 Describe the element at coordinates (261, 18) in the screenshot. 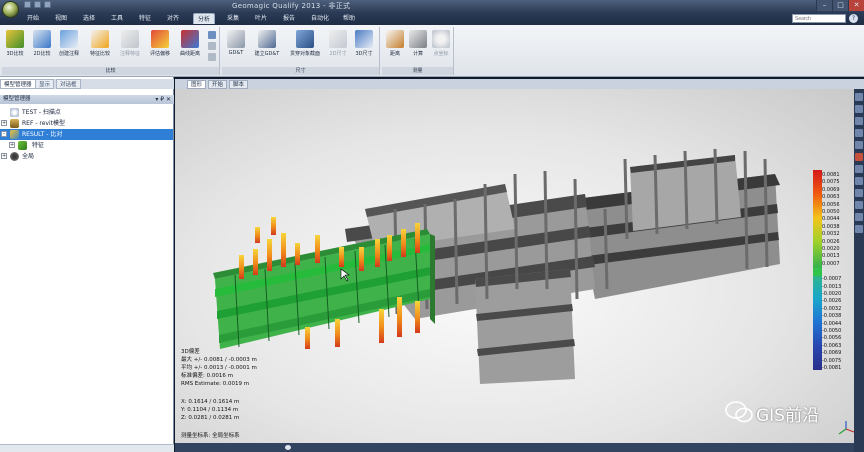

I see `tab-blade: 叶片` at that location.